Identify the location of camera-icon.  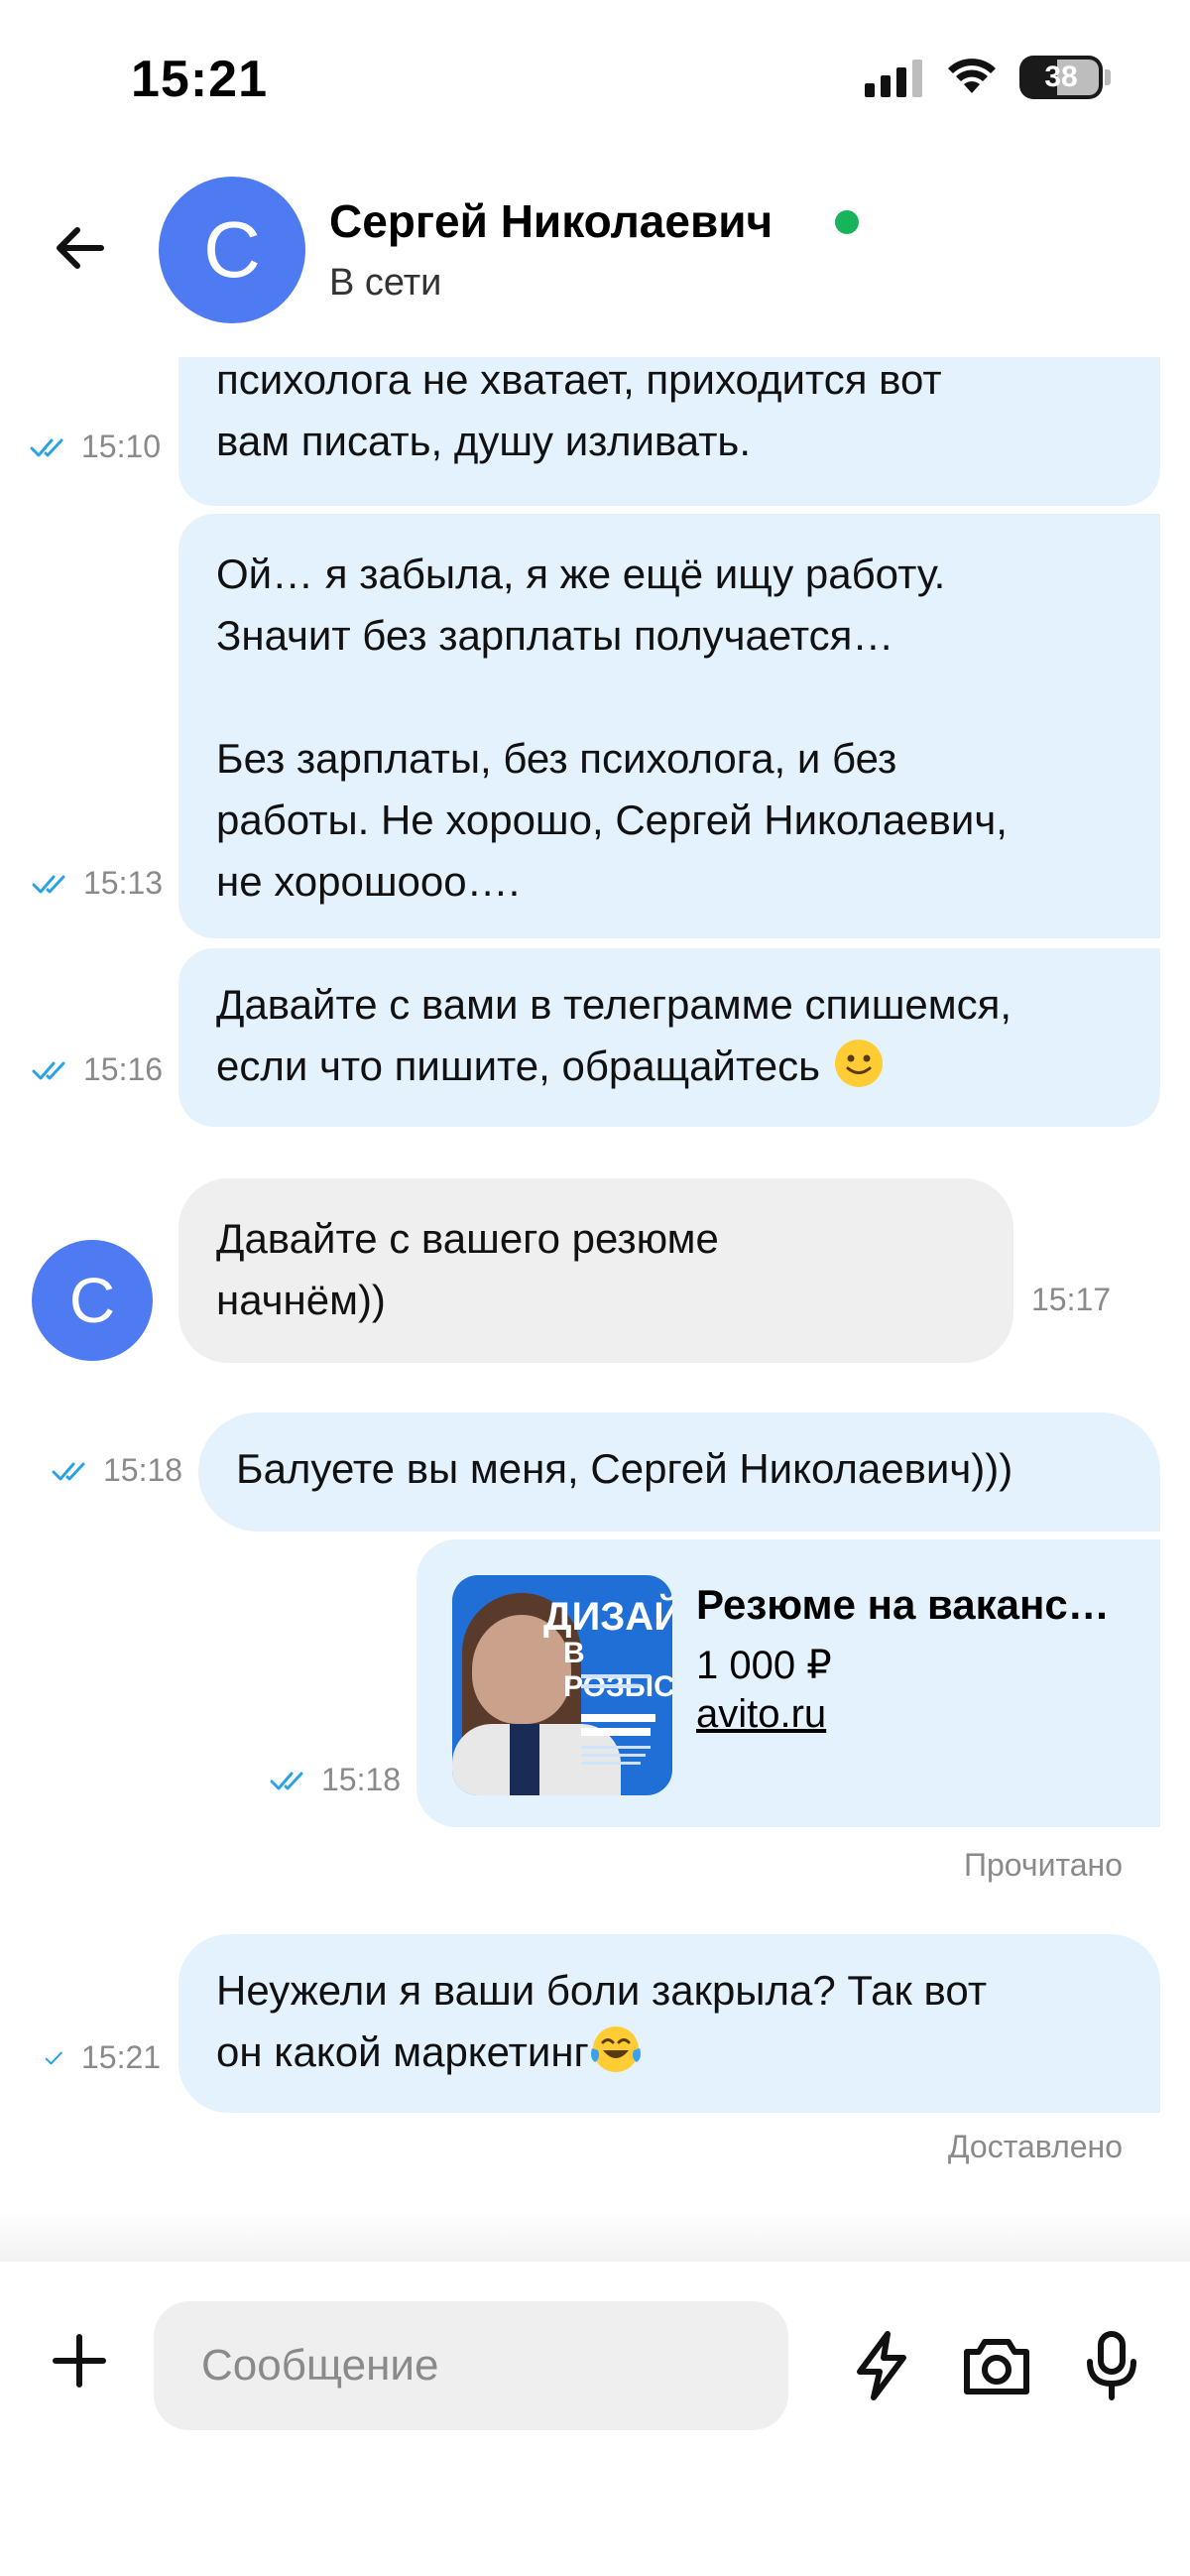
(996, 2366).